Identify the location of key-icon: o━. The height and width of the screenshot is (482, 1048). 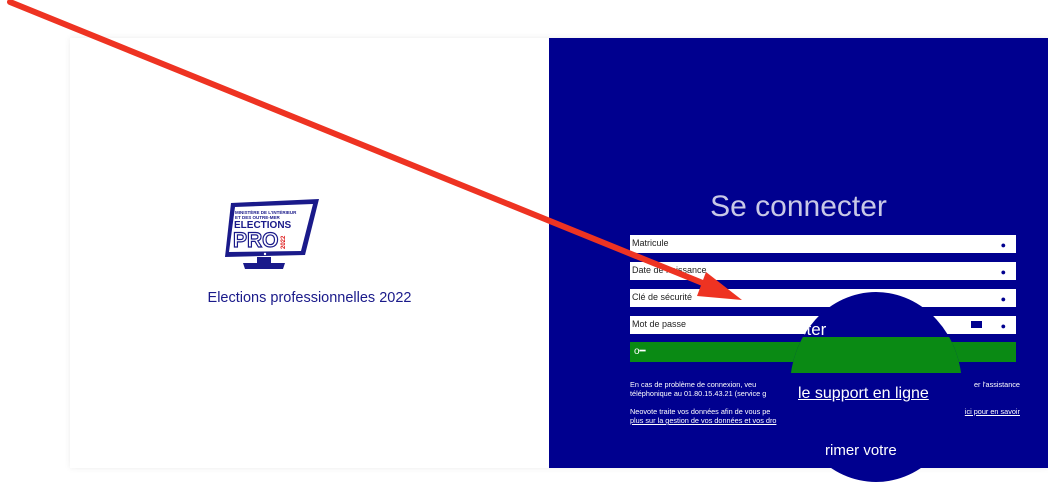
(640, 351).